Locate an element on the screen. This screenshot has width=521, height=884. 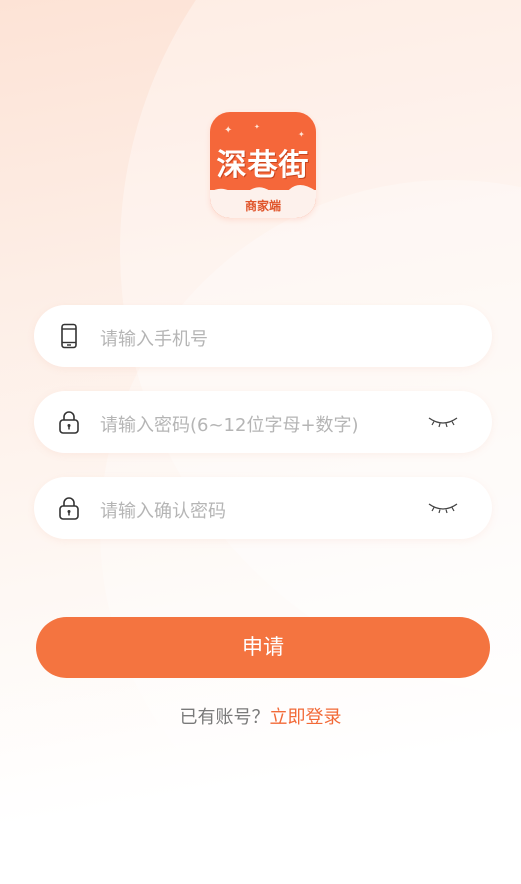
confirm-password-input: 请输入确认密码 is located at coordinates (163, 510).